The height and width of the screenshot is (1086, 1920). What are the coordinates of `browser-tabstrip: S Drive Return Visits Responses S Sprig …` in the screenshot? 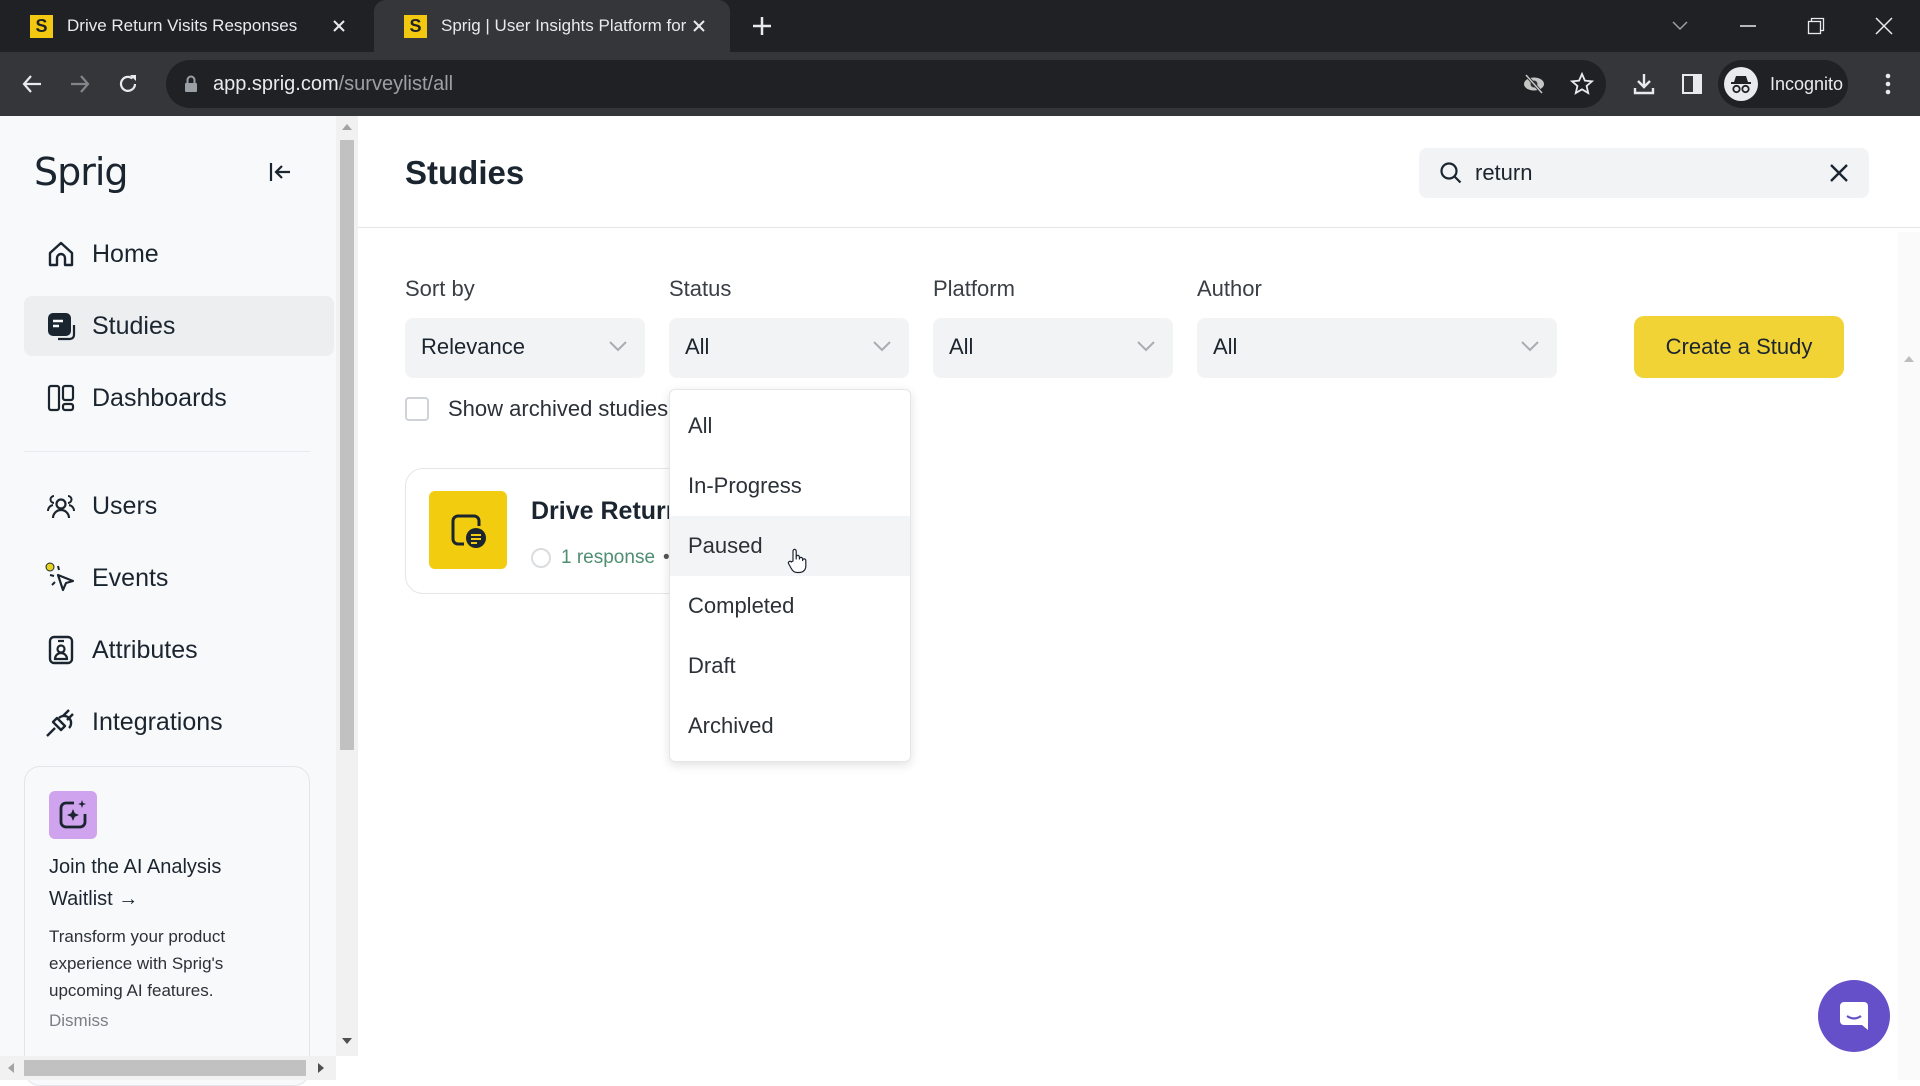 It's located at (960, 26).